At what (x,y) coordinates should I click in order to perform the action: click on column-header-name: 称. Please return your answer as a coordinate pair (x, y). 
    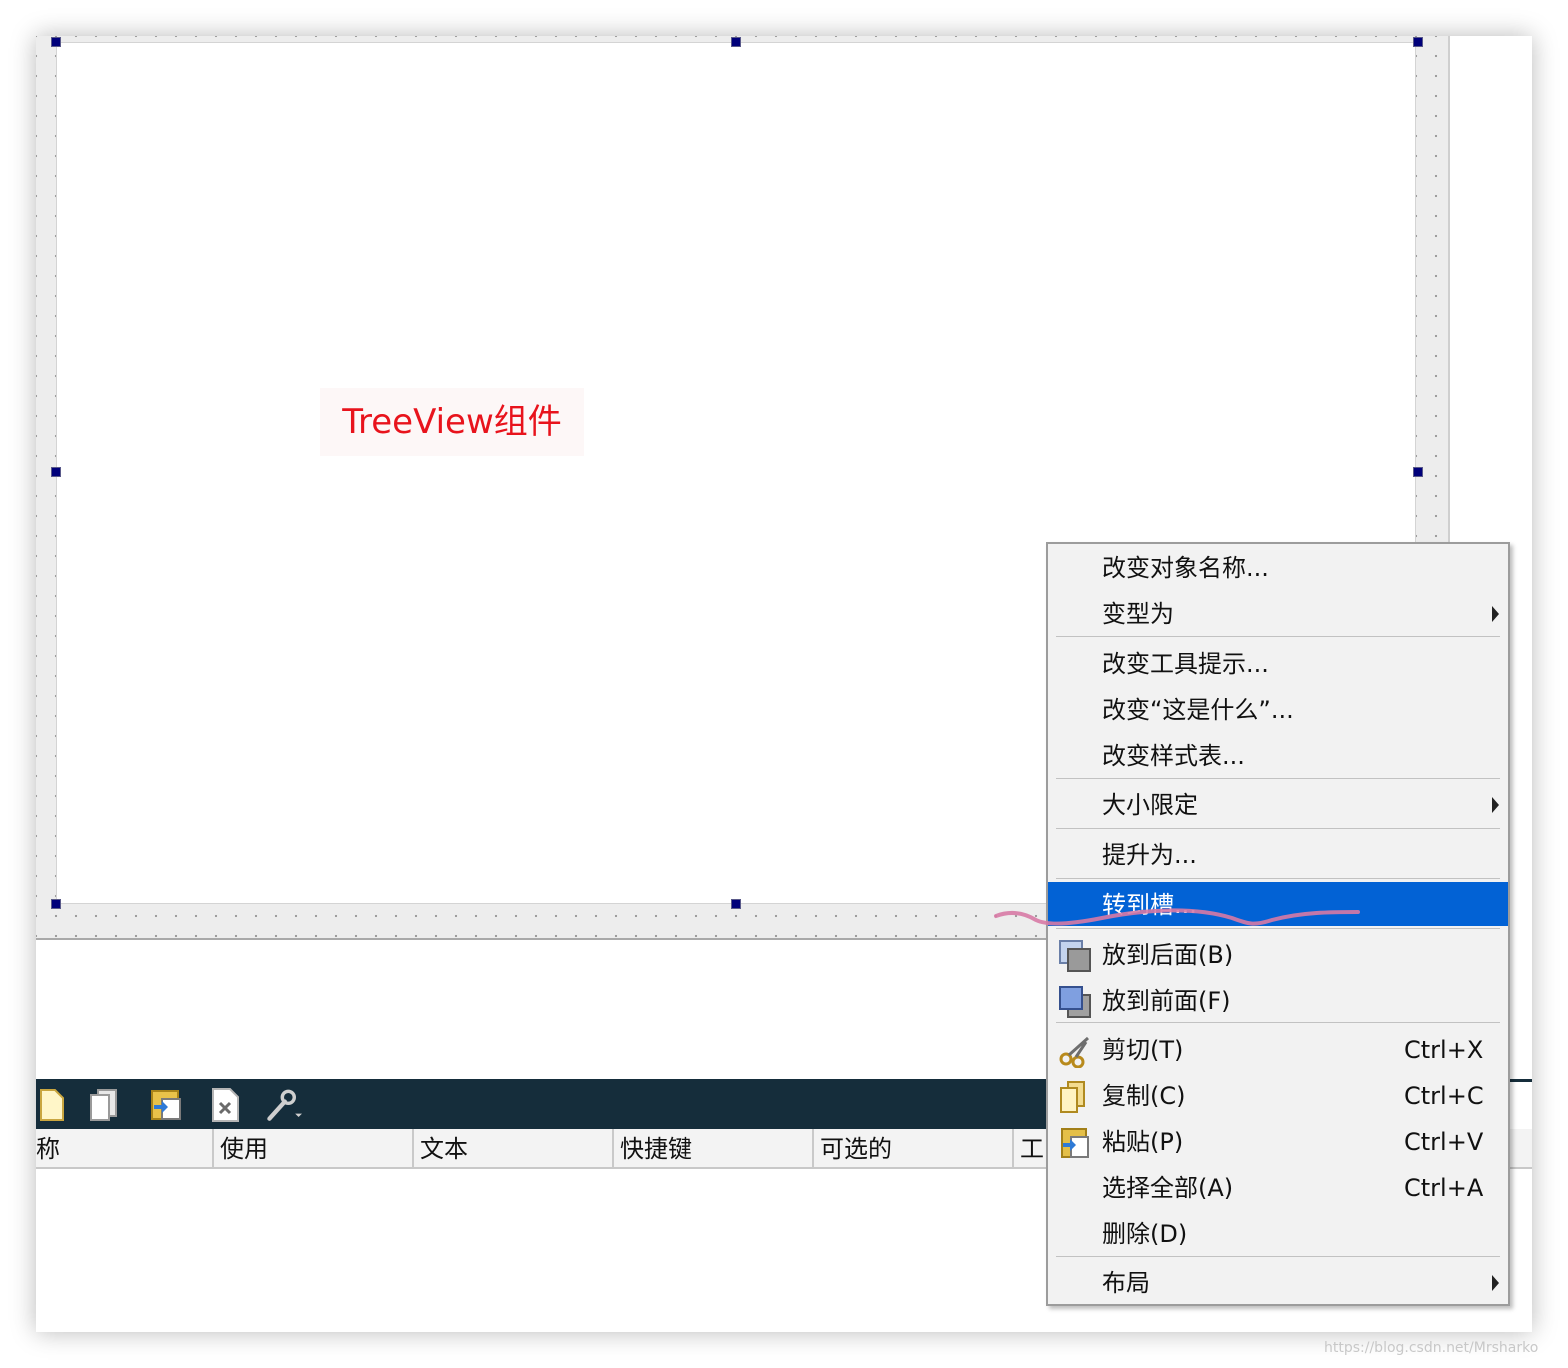
    Looking at the image, I should click on (124, 1148).